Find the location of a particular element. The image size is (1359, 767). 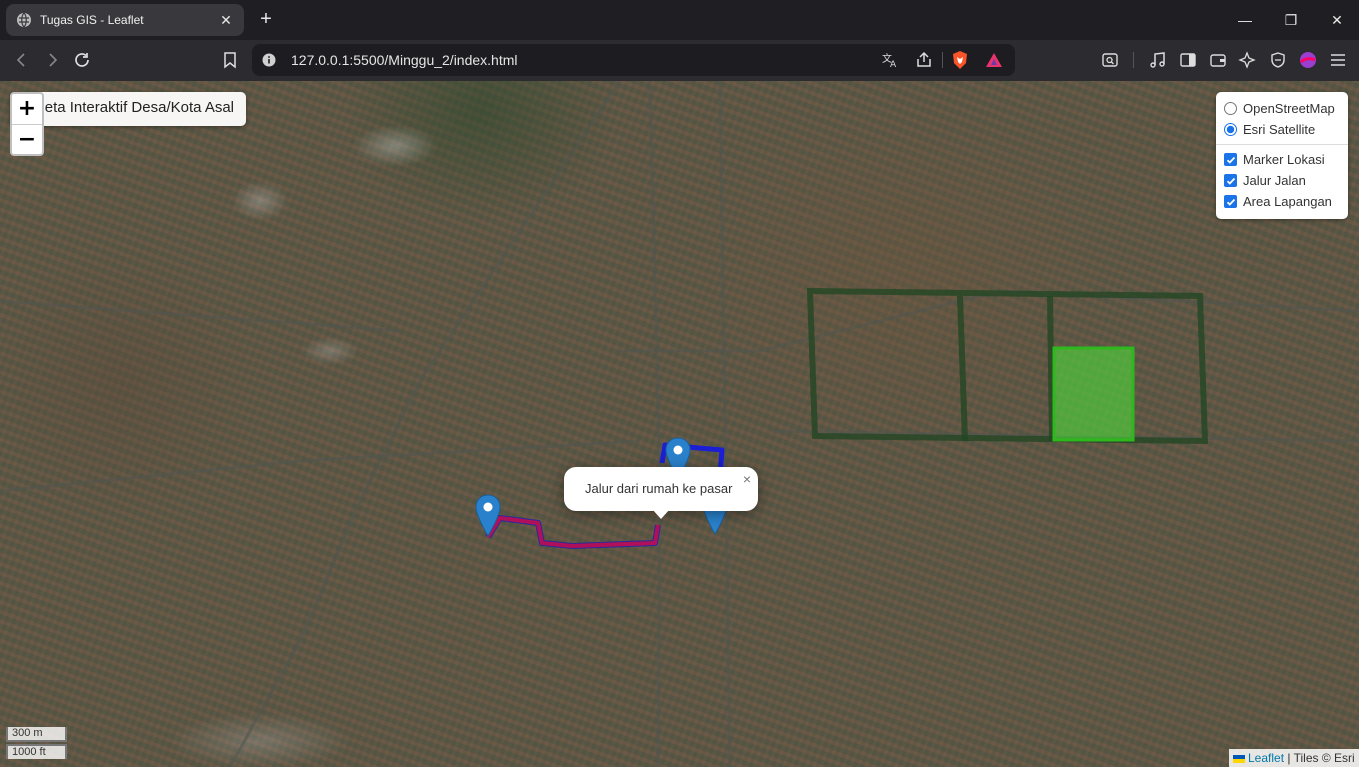

radio-esri is located at coordinates (1230, 129).